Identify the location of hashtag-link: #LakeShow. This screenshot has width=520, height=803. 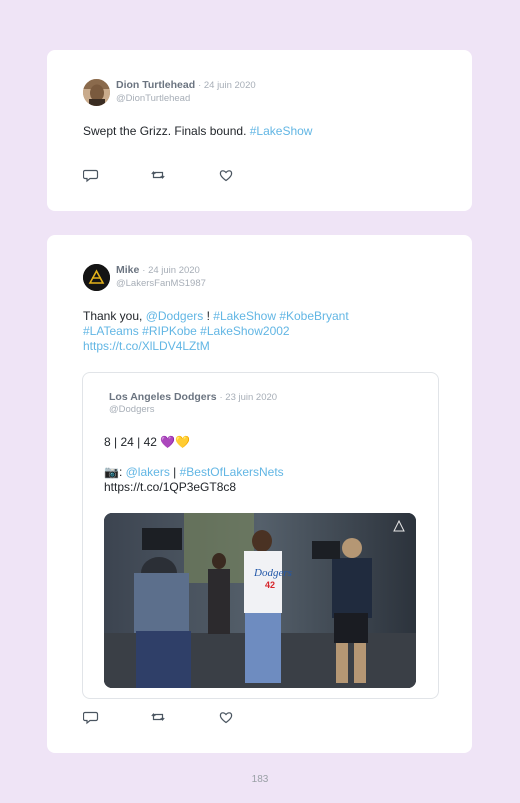
(281, 131).